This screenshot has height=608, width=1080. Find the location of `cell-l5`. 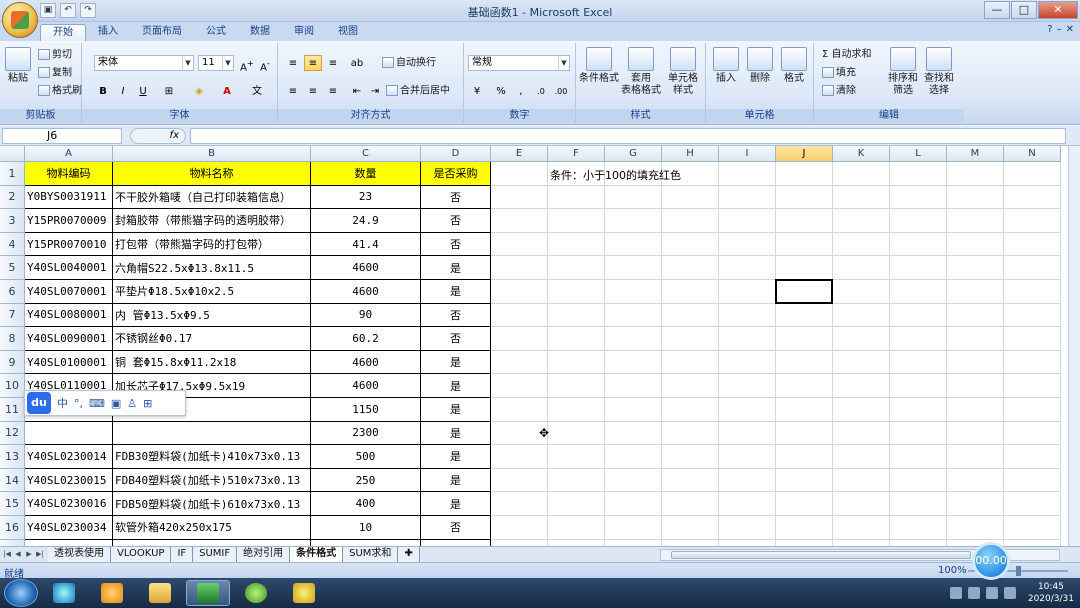

cell-l5 is located at coordinates (918, 268).